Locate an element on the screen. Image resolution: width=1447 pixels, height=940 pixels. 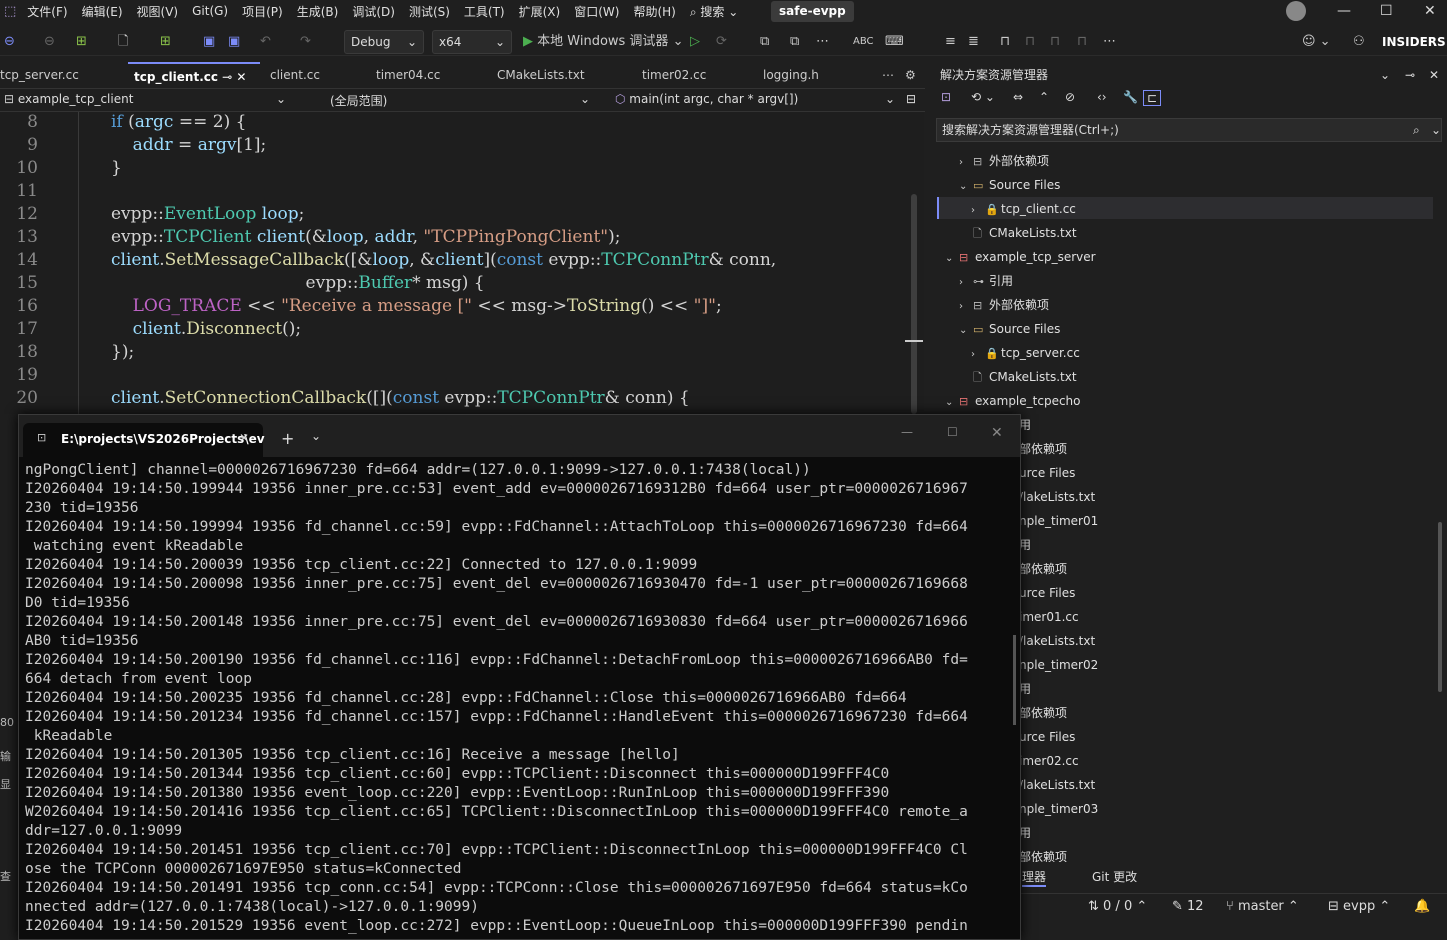
folder-search-icon: ⧉ is located at coordinates (764, 42).